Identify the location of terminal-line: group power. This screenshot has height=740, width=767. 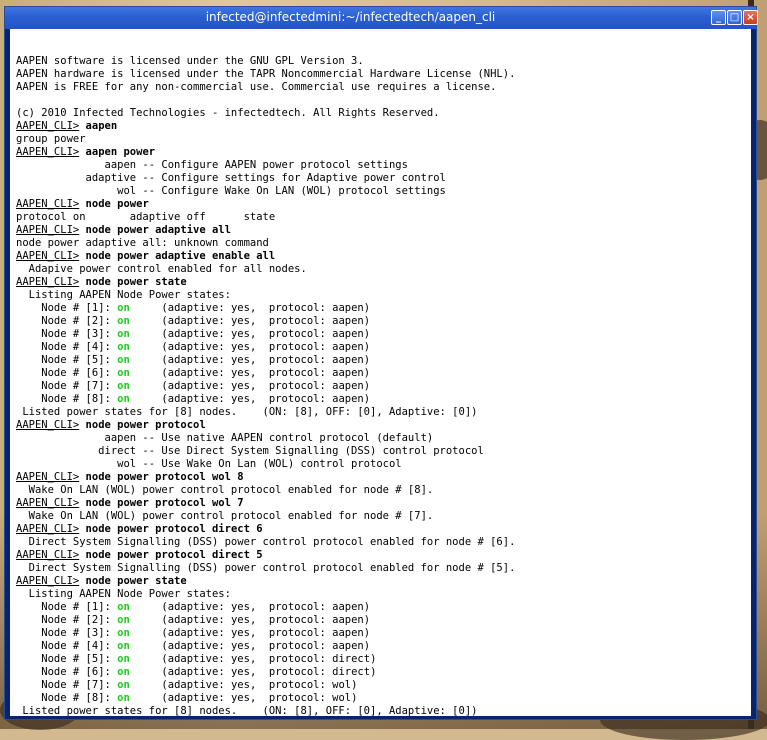
(51, 139).